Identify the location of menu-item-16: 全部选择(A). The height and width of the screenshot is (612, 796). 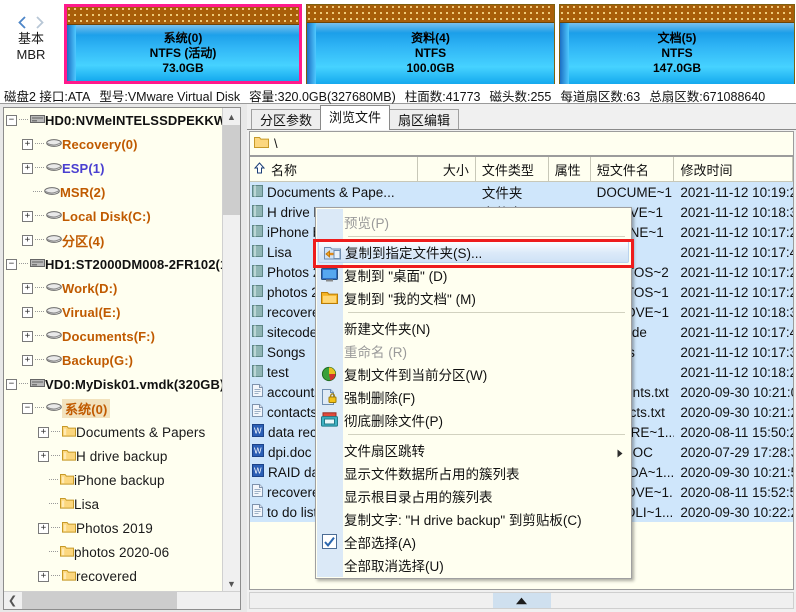
(473, 541).